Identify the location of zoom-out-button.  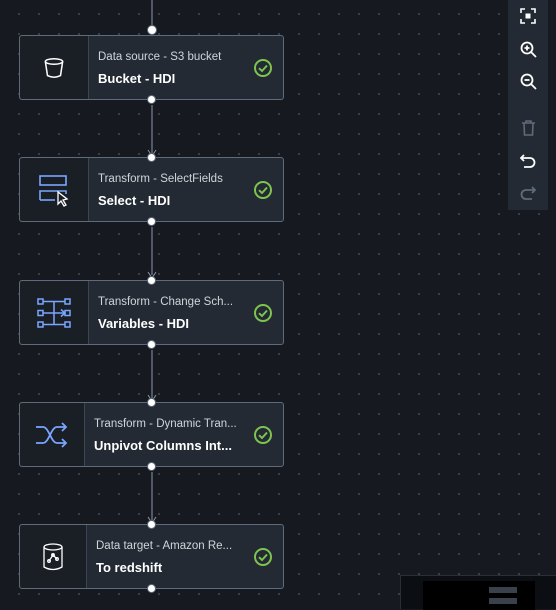
(528, 81).